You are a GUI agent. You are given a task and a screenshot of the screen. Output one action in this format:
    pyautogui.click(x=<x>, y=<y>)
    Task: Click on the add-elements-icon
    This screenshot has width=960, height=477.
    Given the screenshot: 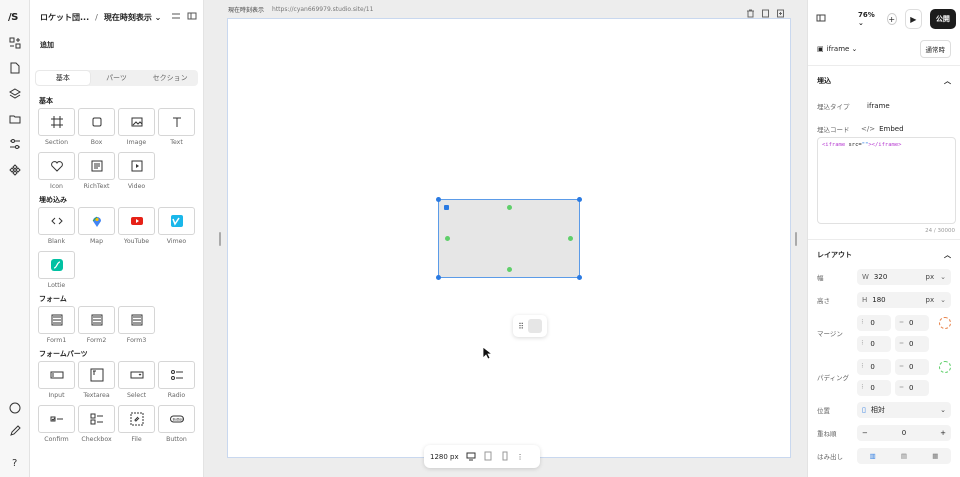 What is the action you would take?
    pyautogui.click(x=15, y=43)
    